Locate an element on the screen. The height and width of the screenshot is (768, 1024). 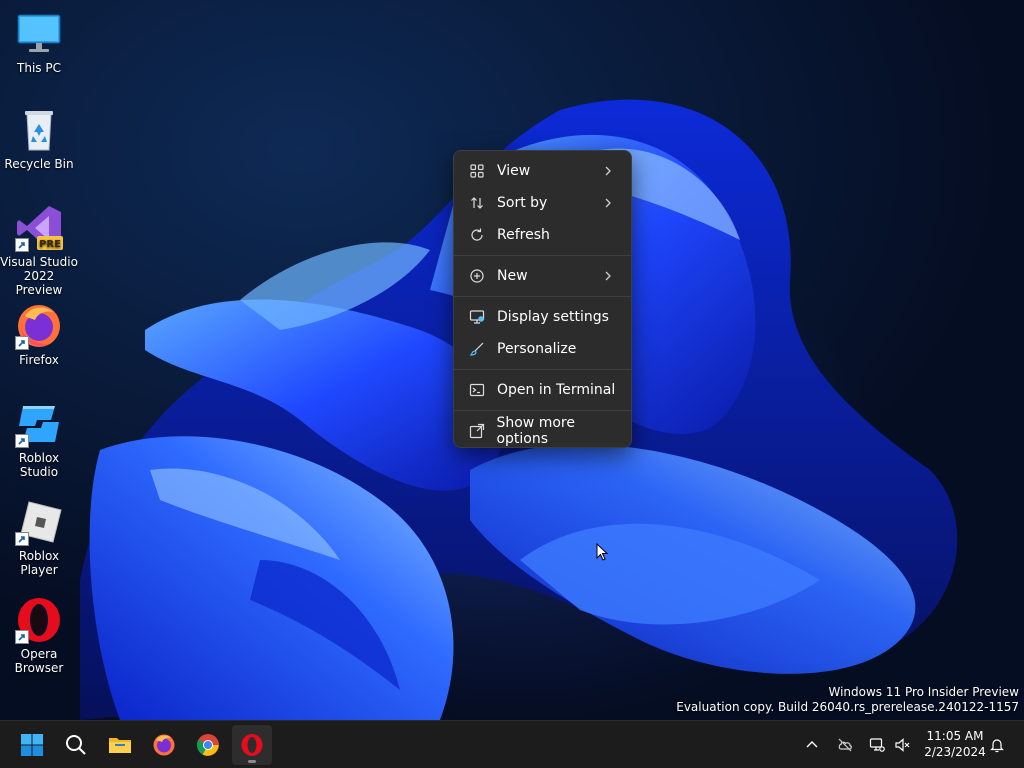
taskbar-opera is located at coordinates (252, 745).